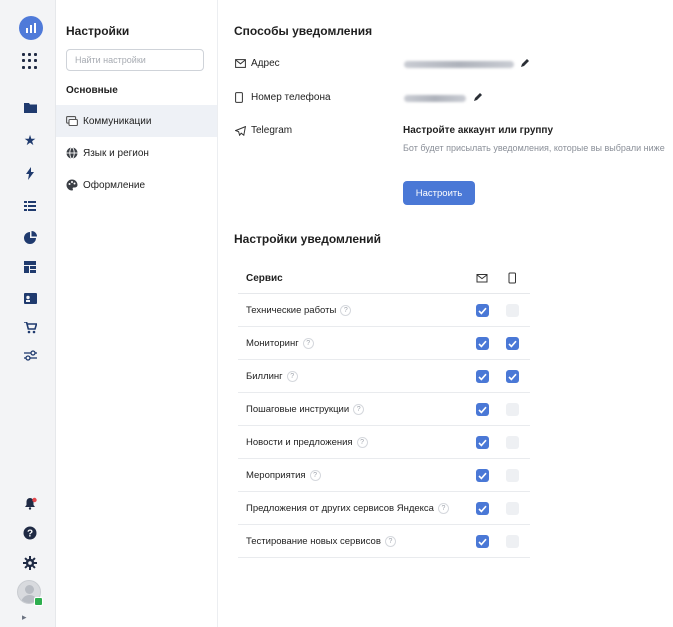 Image resolution: width=673 pixels, height=627 pixels. I want to click on service-label: Мониторинг?, so click(280, 343).